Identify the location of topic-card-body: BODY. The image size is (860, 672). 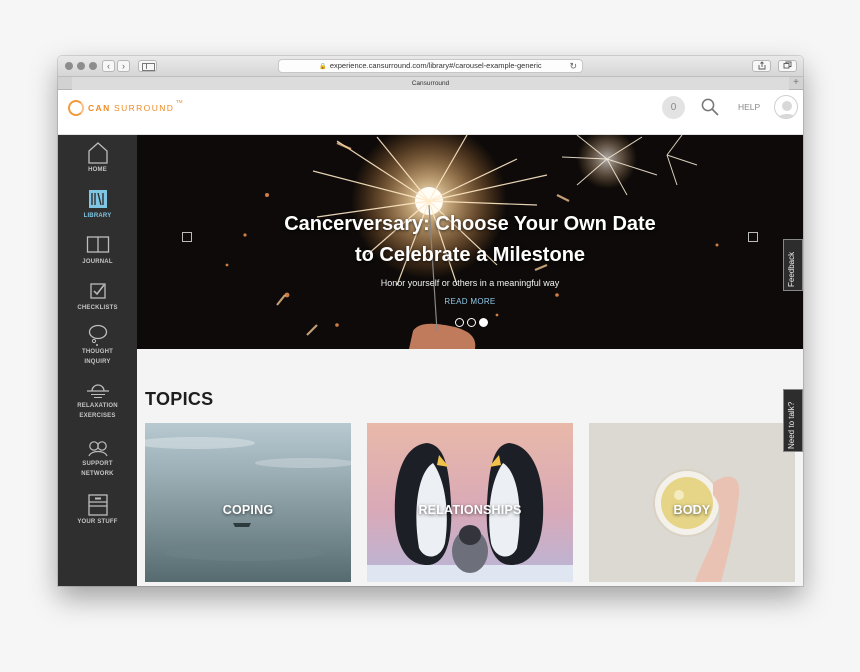
(692, 502).